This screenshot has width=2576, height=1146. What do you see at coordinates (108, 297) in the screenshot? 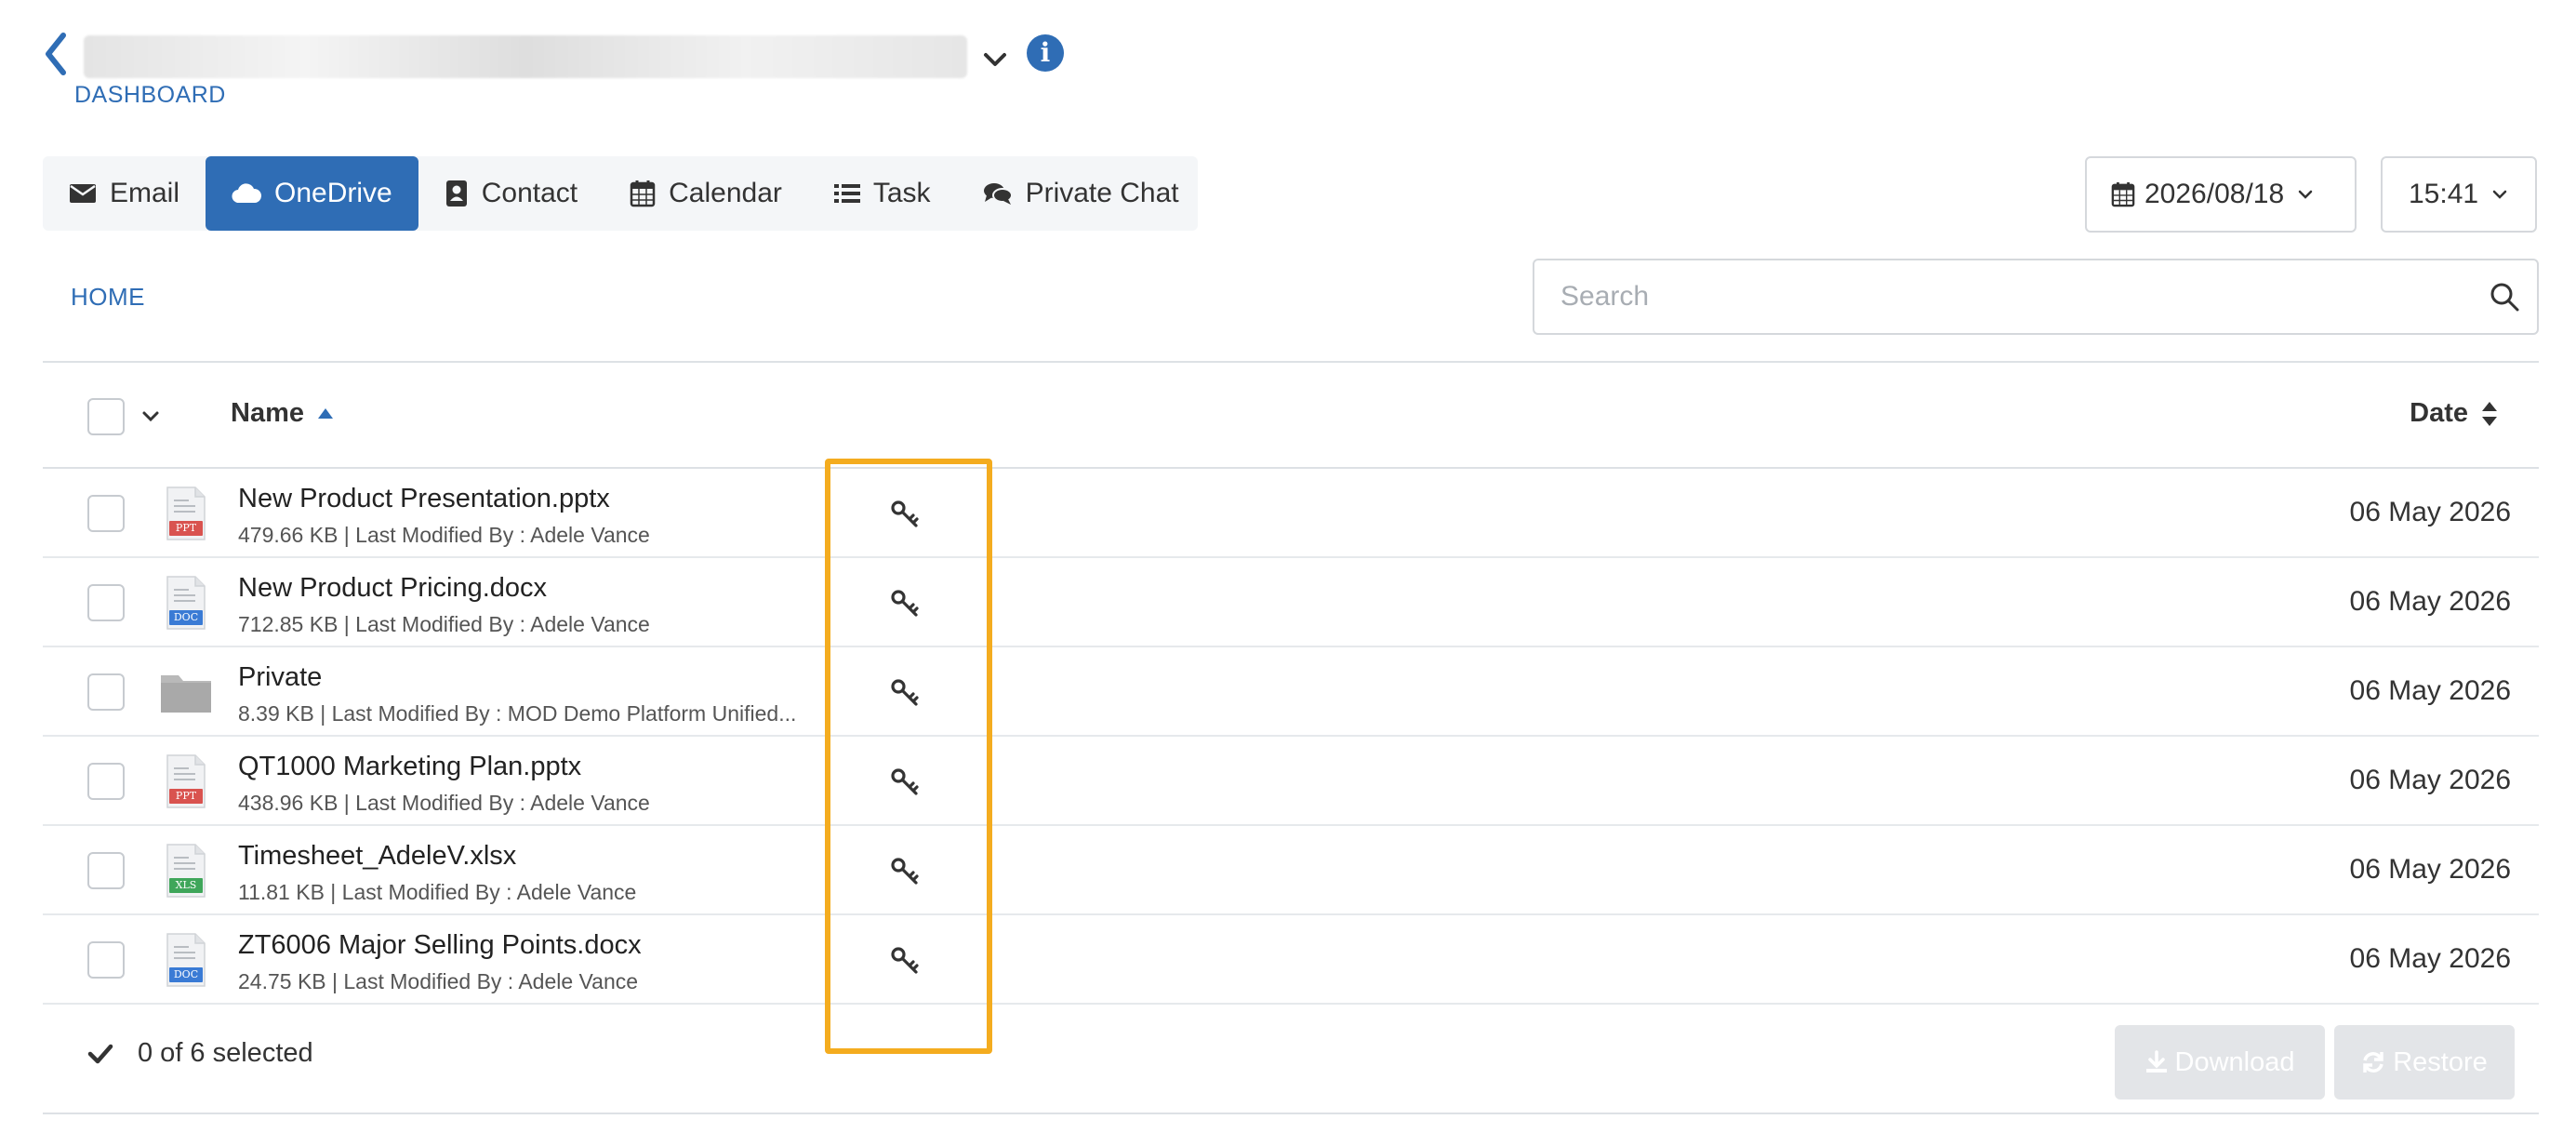
I see `breadcrumb-home: HOME` at bounding box center [108, 297].